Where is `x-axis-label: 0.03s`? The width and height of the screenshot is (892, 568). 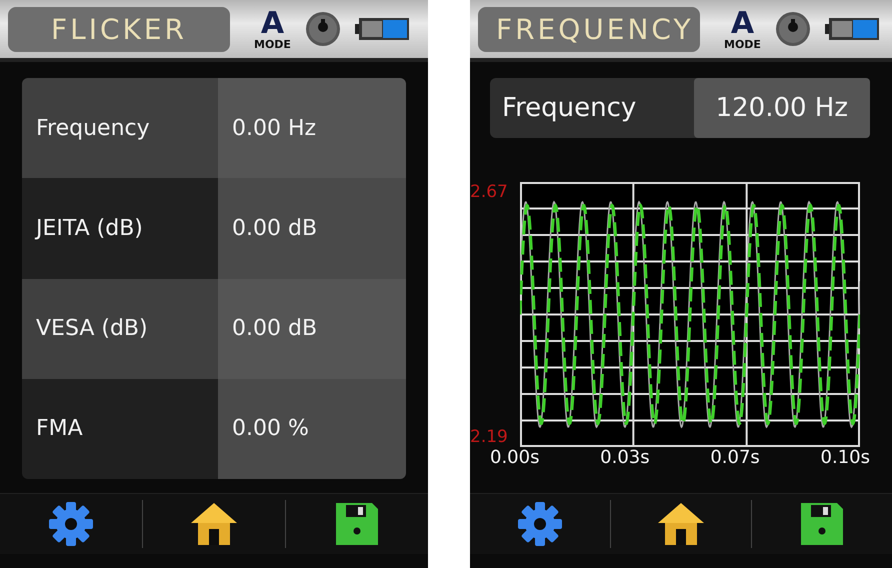
x-axis-label: 0.03s is located at coordinates (625, 457).